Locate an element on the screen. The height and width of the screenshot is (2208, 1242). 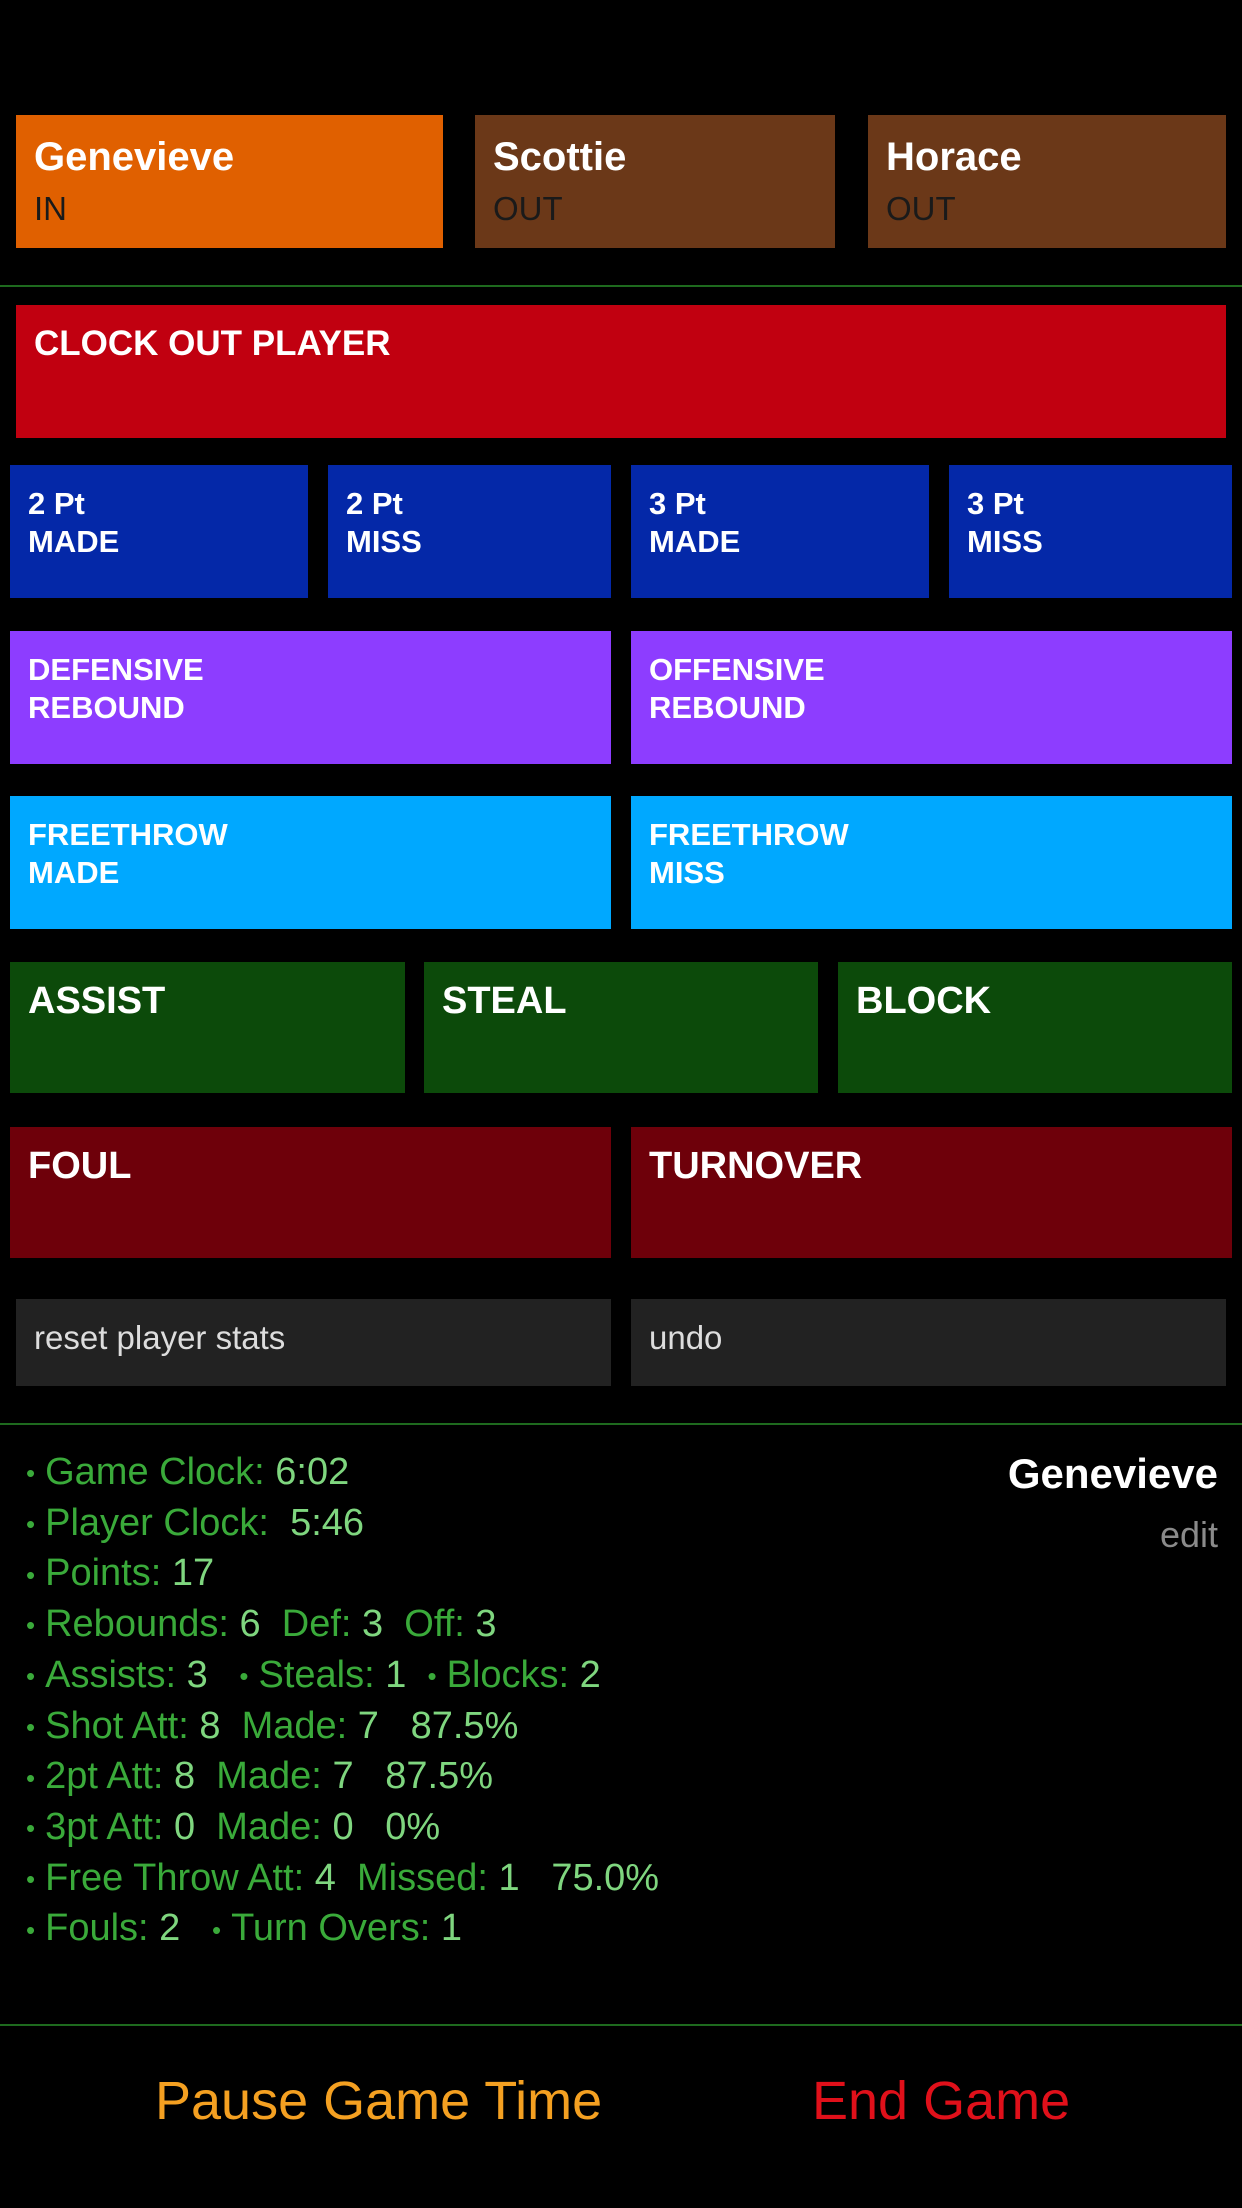
defensive-rebound-button: DEFENSIVE REBOUND is located at coordinates (310, 697).